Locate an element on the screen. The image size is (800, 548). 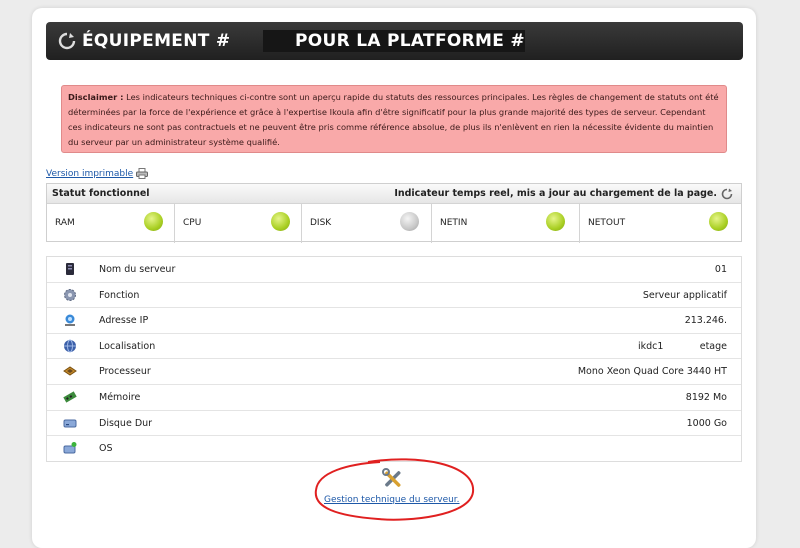
indicator-ram: RAM is located at coordinates (111, 223).